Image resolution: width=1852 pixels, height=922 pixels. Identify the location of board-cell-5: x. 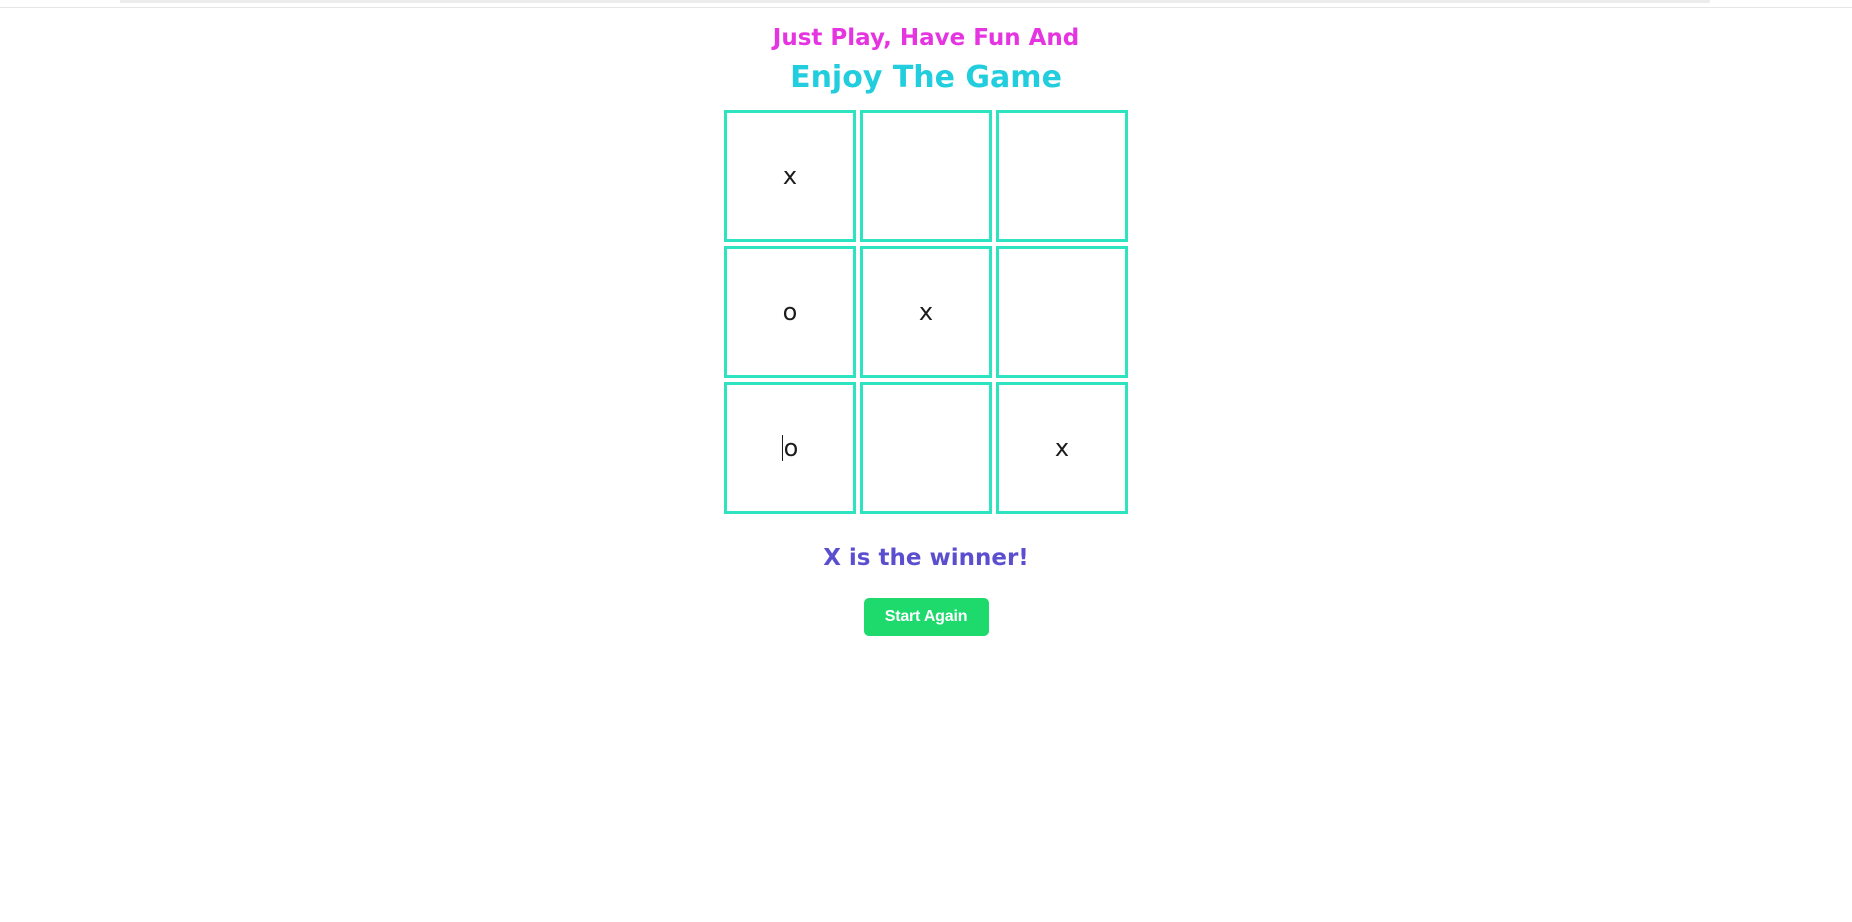
(926, 312).